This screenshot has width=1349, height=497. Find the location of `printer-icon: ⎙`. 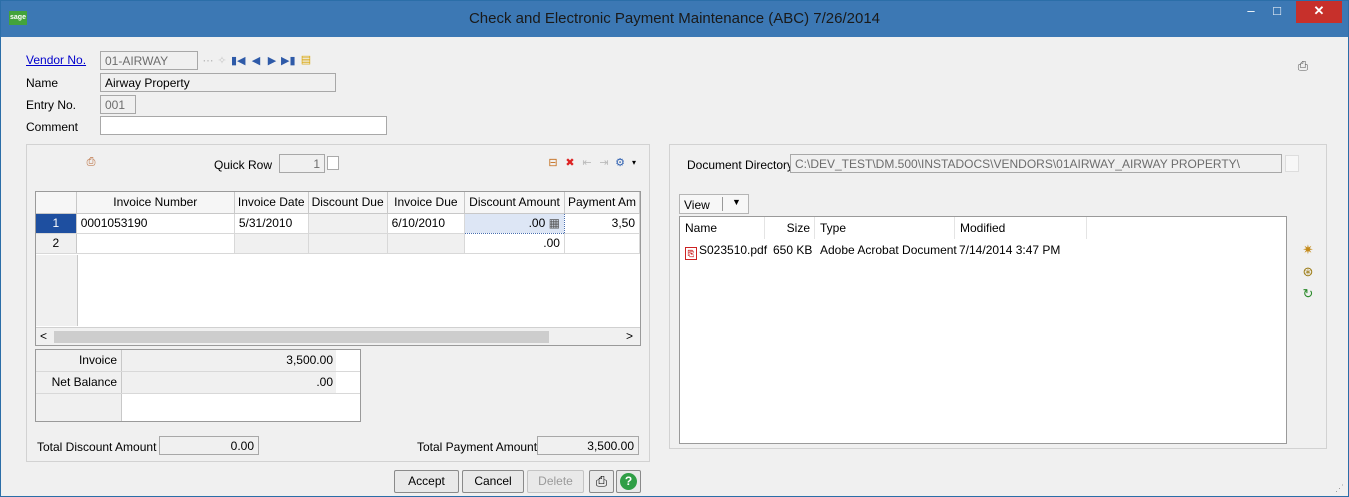

printer-icon: ⎙ is located at coordinates (1303, 66).